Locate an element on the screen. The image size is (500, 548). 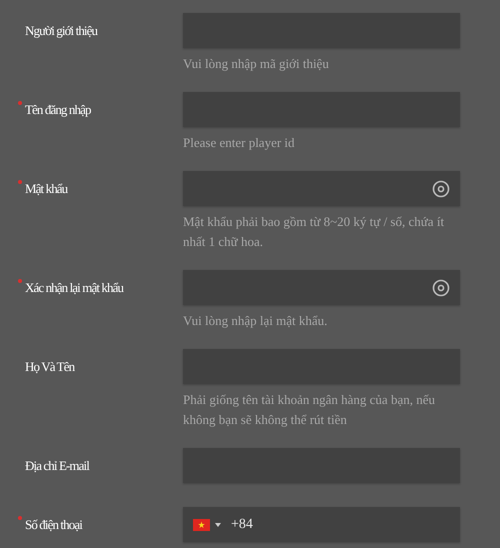
phone-field: +84 is located at coordinates (321, 524).